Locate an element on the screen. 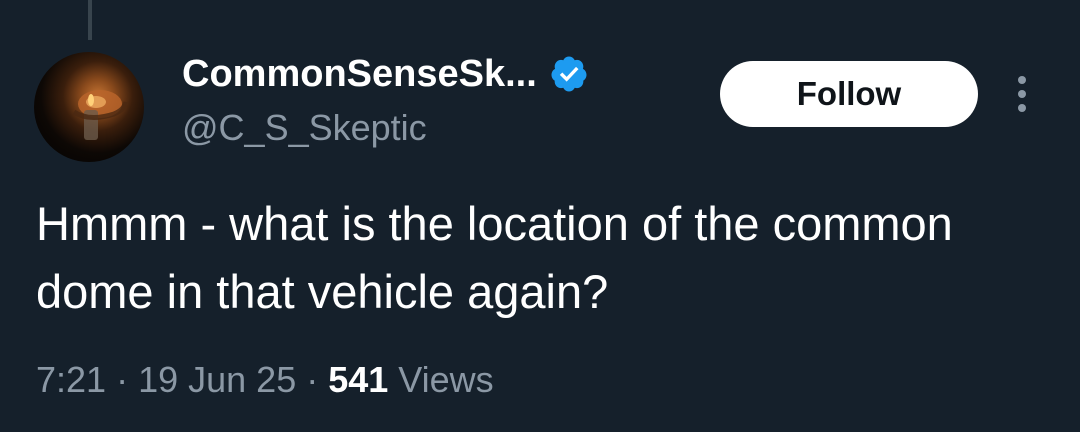  views-count: 541 is located at coordinates (358, 380).